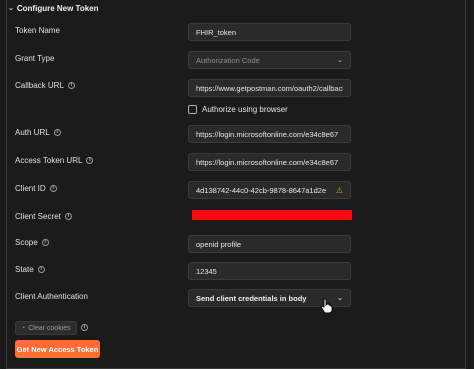 This screenshot has width=474, height=369. I want to click on callback-url-label: Callback URL i, so click(45, 85).